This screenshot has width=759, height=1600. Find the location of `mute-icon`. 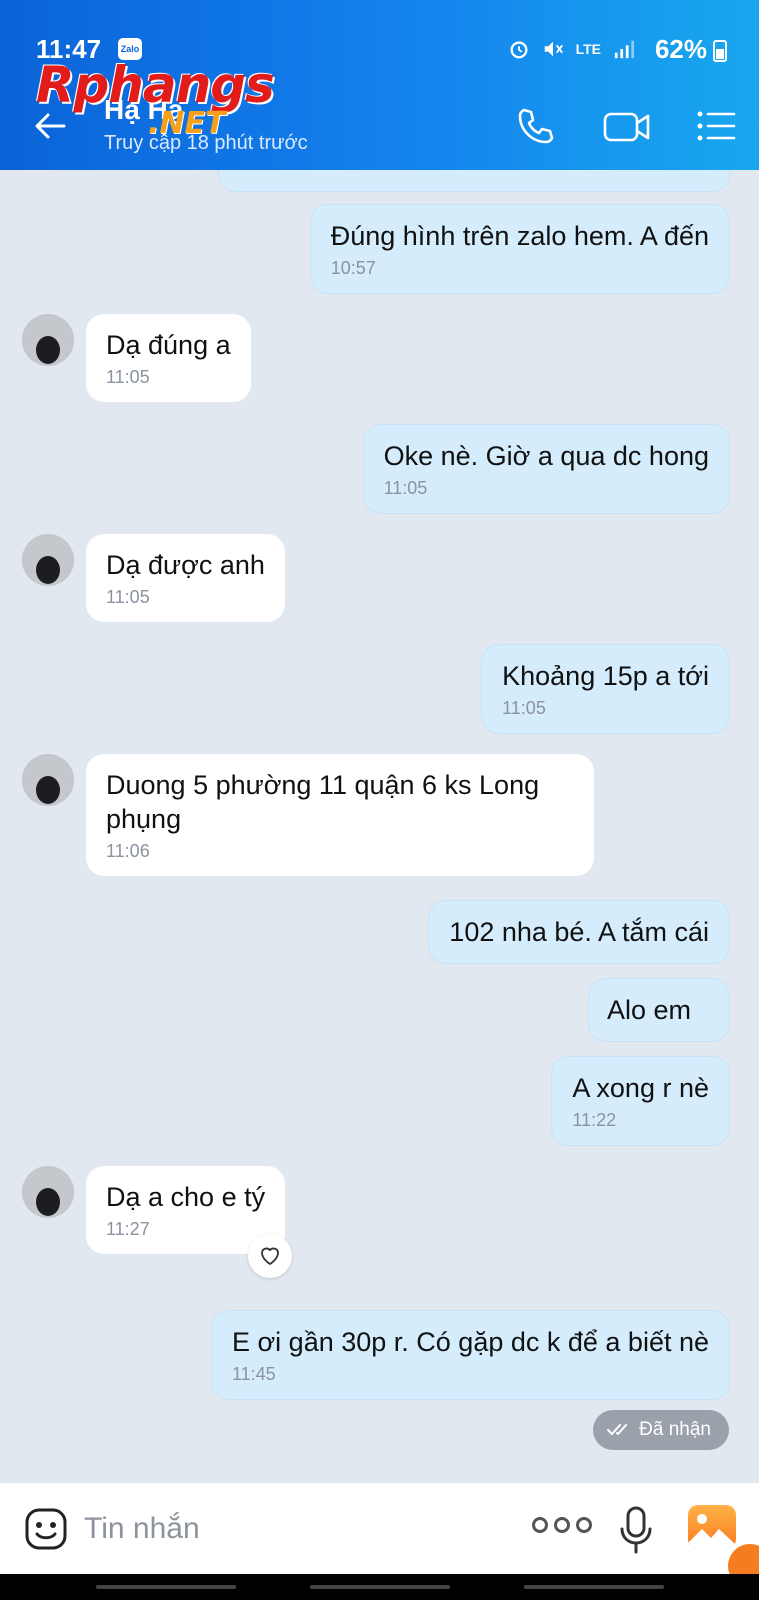

mute-icon is located at coordinates (553, 49).